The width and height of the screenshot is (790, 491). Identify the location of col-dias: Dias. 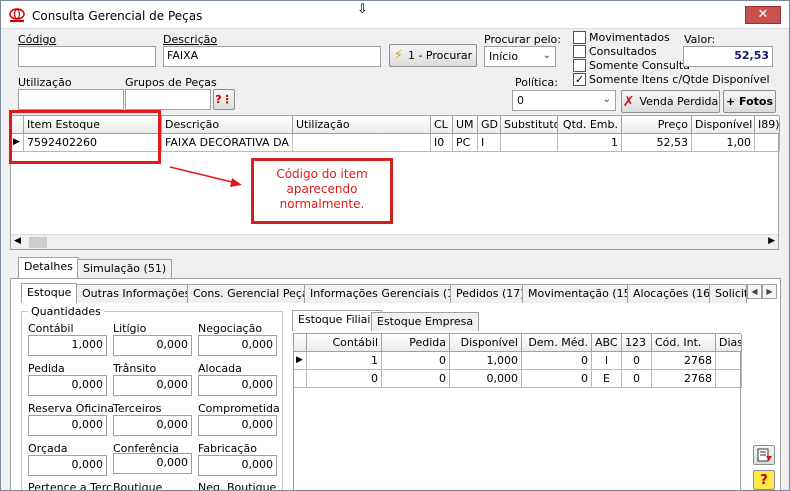
(729, 343).